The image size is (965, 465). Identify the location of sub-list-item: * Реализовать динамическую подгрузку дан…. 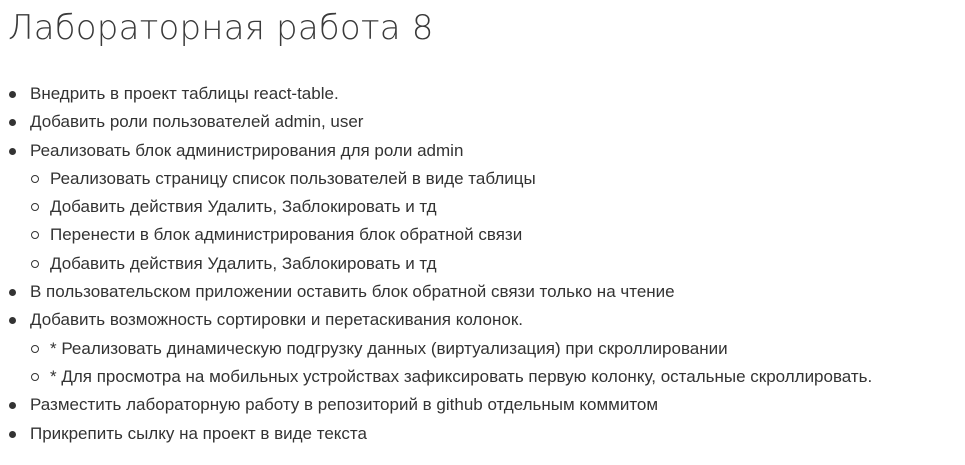
(497, 349).